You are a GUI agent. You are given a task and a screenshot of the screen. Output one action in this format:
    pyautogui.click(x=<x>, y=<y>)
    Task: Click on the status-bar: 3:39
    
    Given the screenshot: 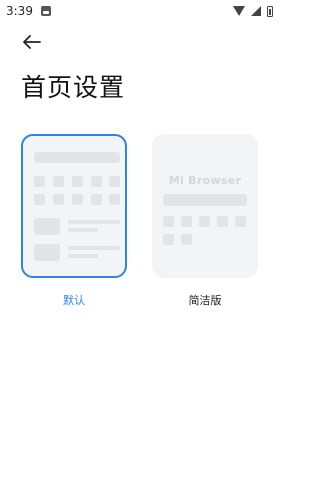 What is the action you would take?
    pyautogui.click(x=140, y=11)
    